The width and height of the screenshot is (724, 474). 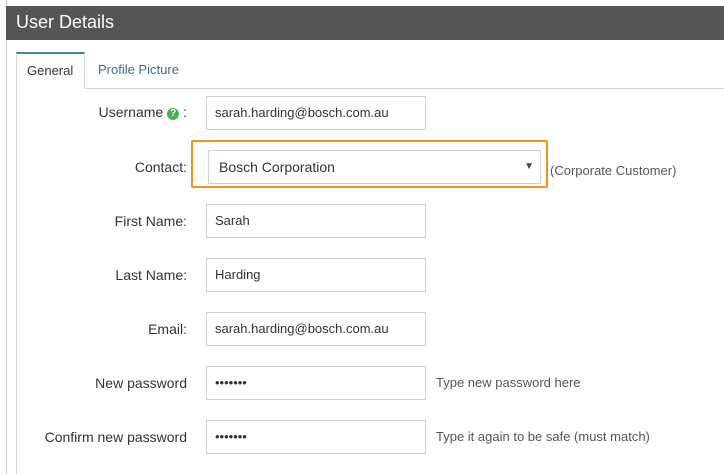 I want to click on username-label-text: Username, so click(x=131, y=112).